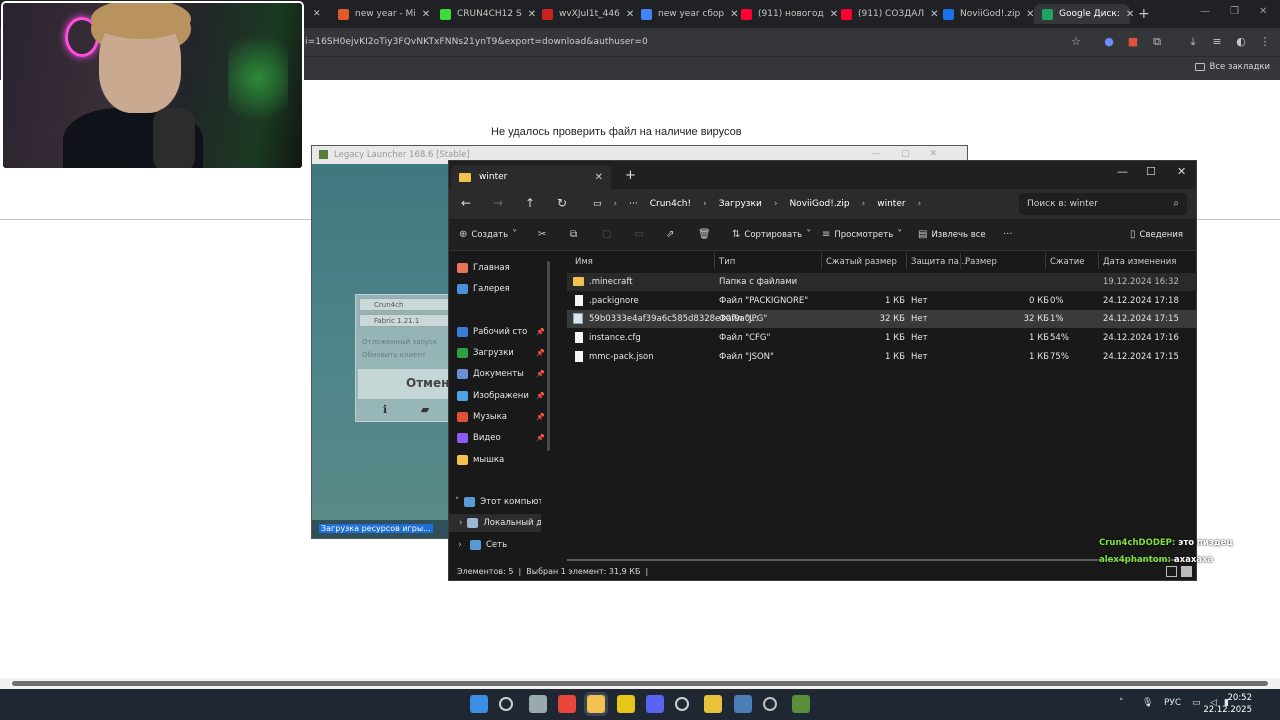 This screenshot has width=1280, height=720. I want to click on rename-button: ▭, so click(638, 234).